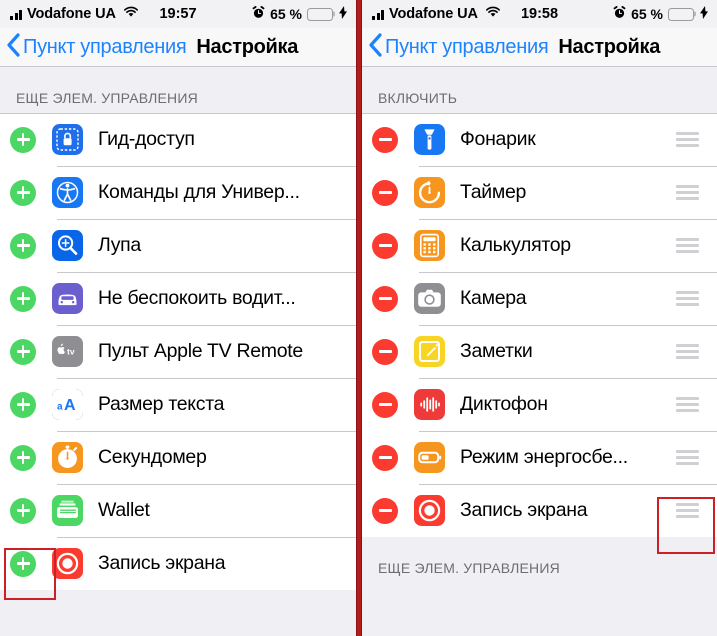 This screenshot has height=636, width=717. What do you see at coordinates (539, 14) in the screenshot?
I see `status-bar-right: Vodafone UA 19:58 65 %` at bounding box center [539, 14].